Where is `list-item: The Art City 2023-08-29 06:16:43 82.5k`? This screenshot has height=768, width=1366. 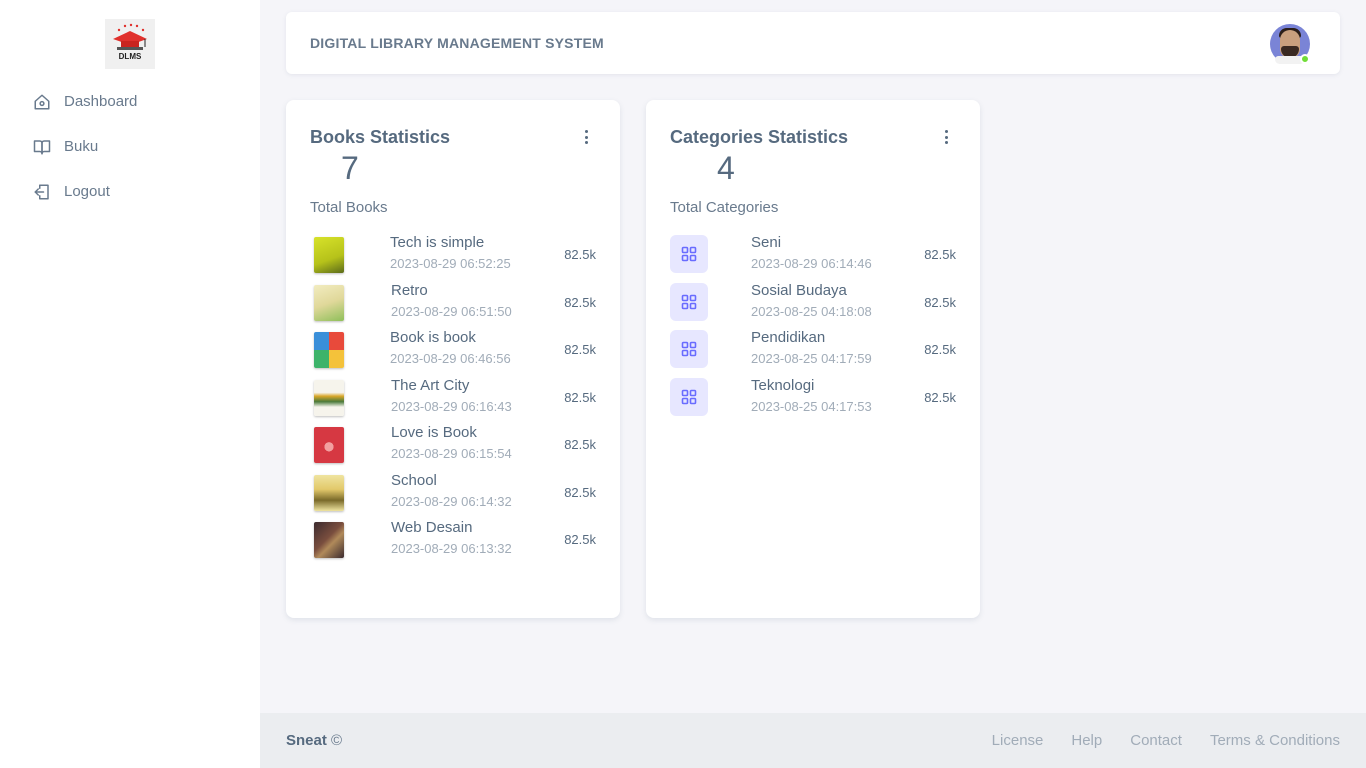
list-item: The Art City 2023-08-29 06:16:43 82.5k is located at coordinates (453, 401).